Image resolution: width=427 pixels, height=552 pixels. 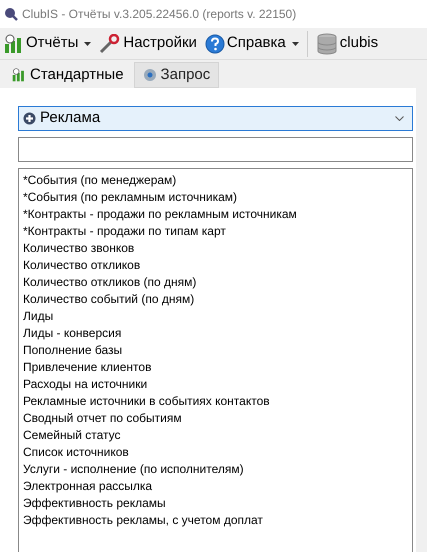 I want to click on report-item: Сводный отчет по событиям, so click(x=217, y=418).